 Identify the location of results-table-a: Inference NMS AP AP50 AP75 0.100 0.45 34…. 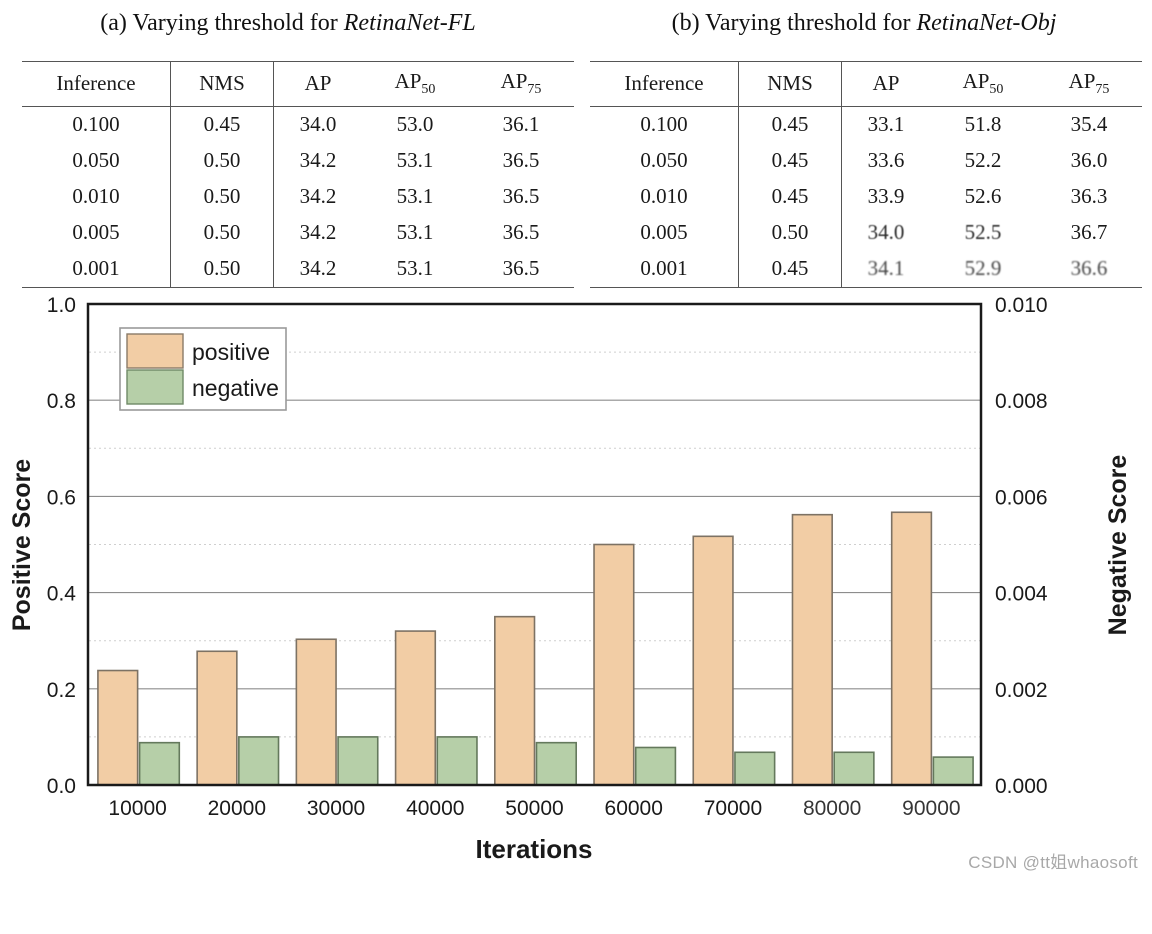
(298, 174).